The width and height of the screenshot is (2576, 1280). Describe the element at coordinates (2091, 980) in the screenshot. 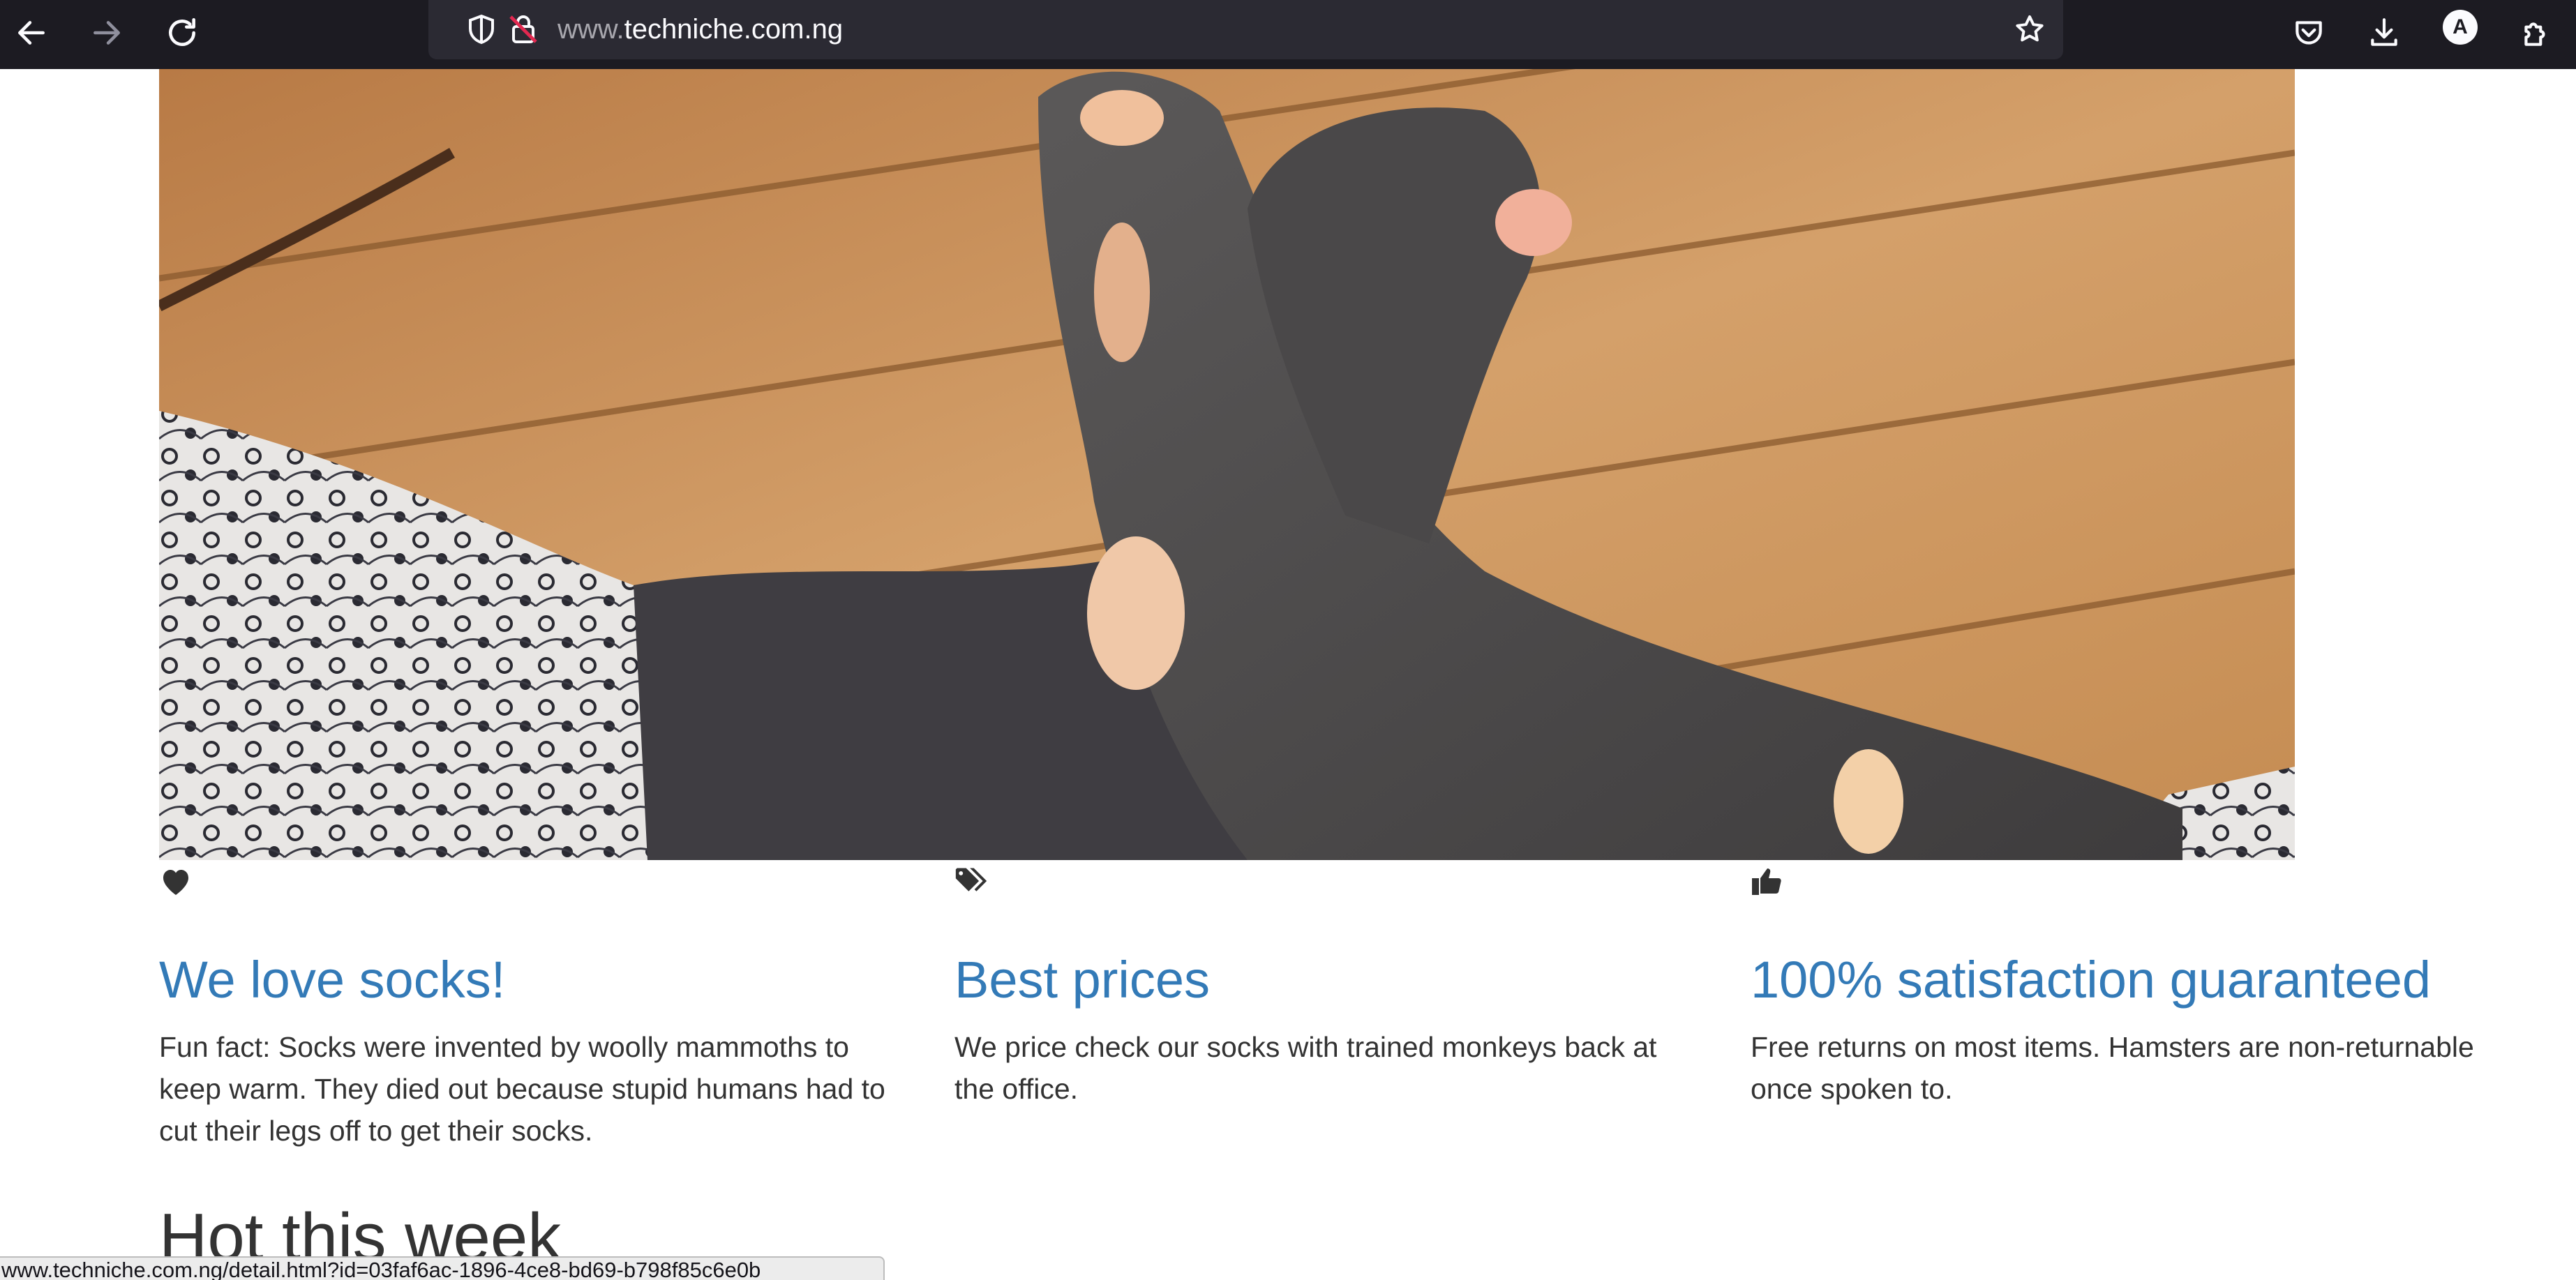

I see `feature-title: 100% satisfaction guaranteed` at that location.